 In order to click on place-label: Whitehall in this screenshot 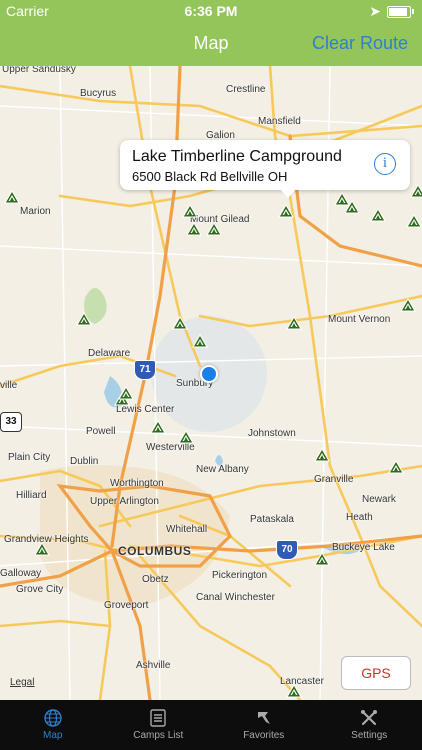, I will do `click(187, 529)`.